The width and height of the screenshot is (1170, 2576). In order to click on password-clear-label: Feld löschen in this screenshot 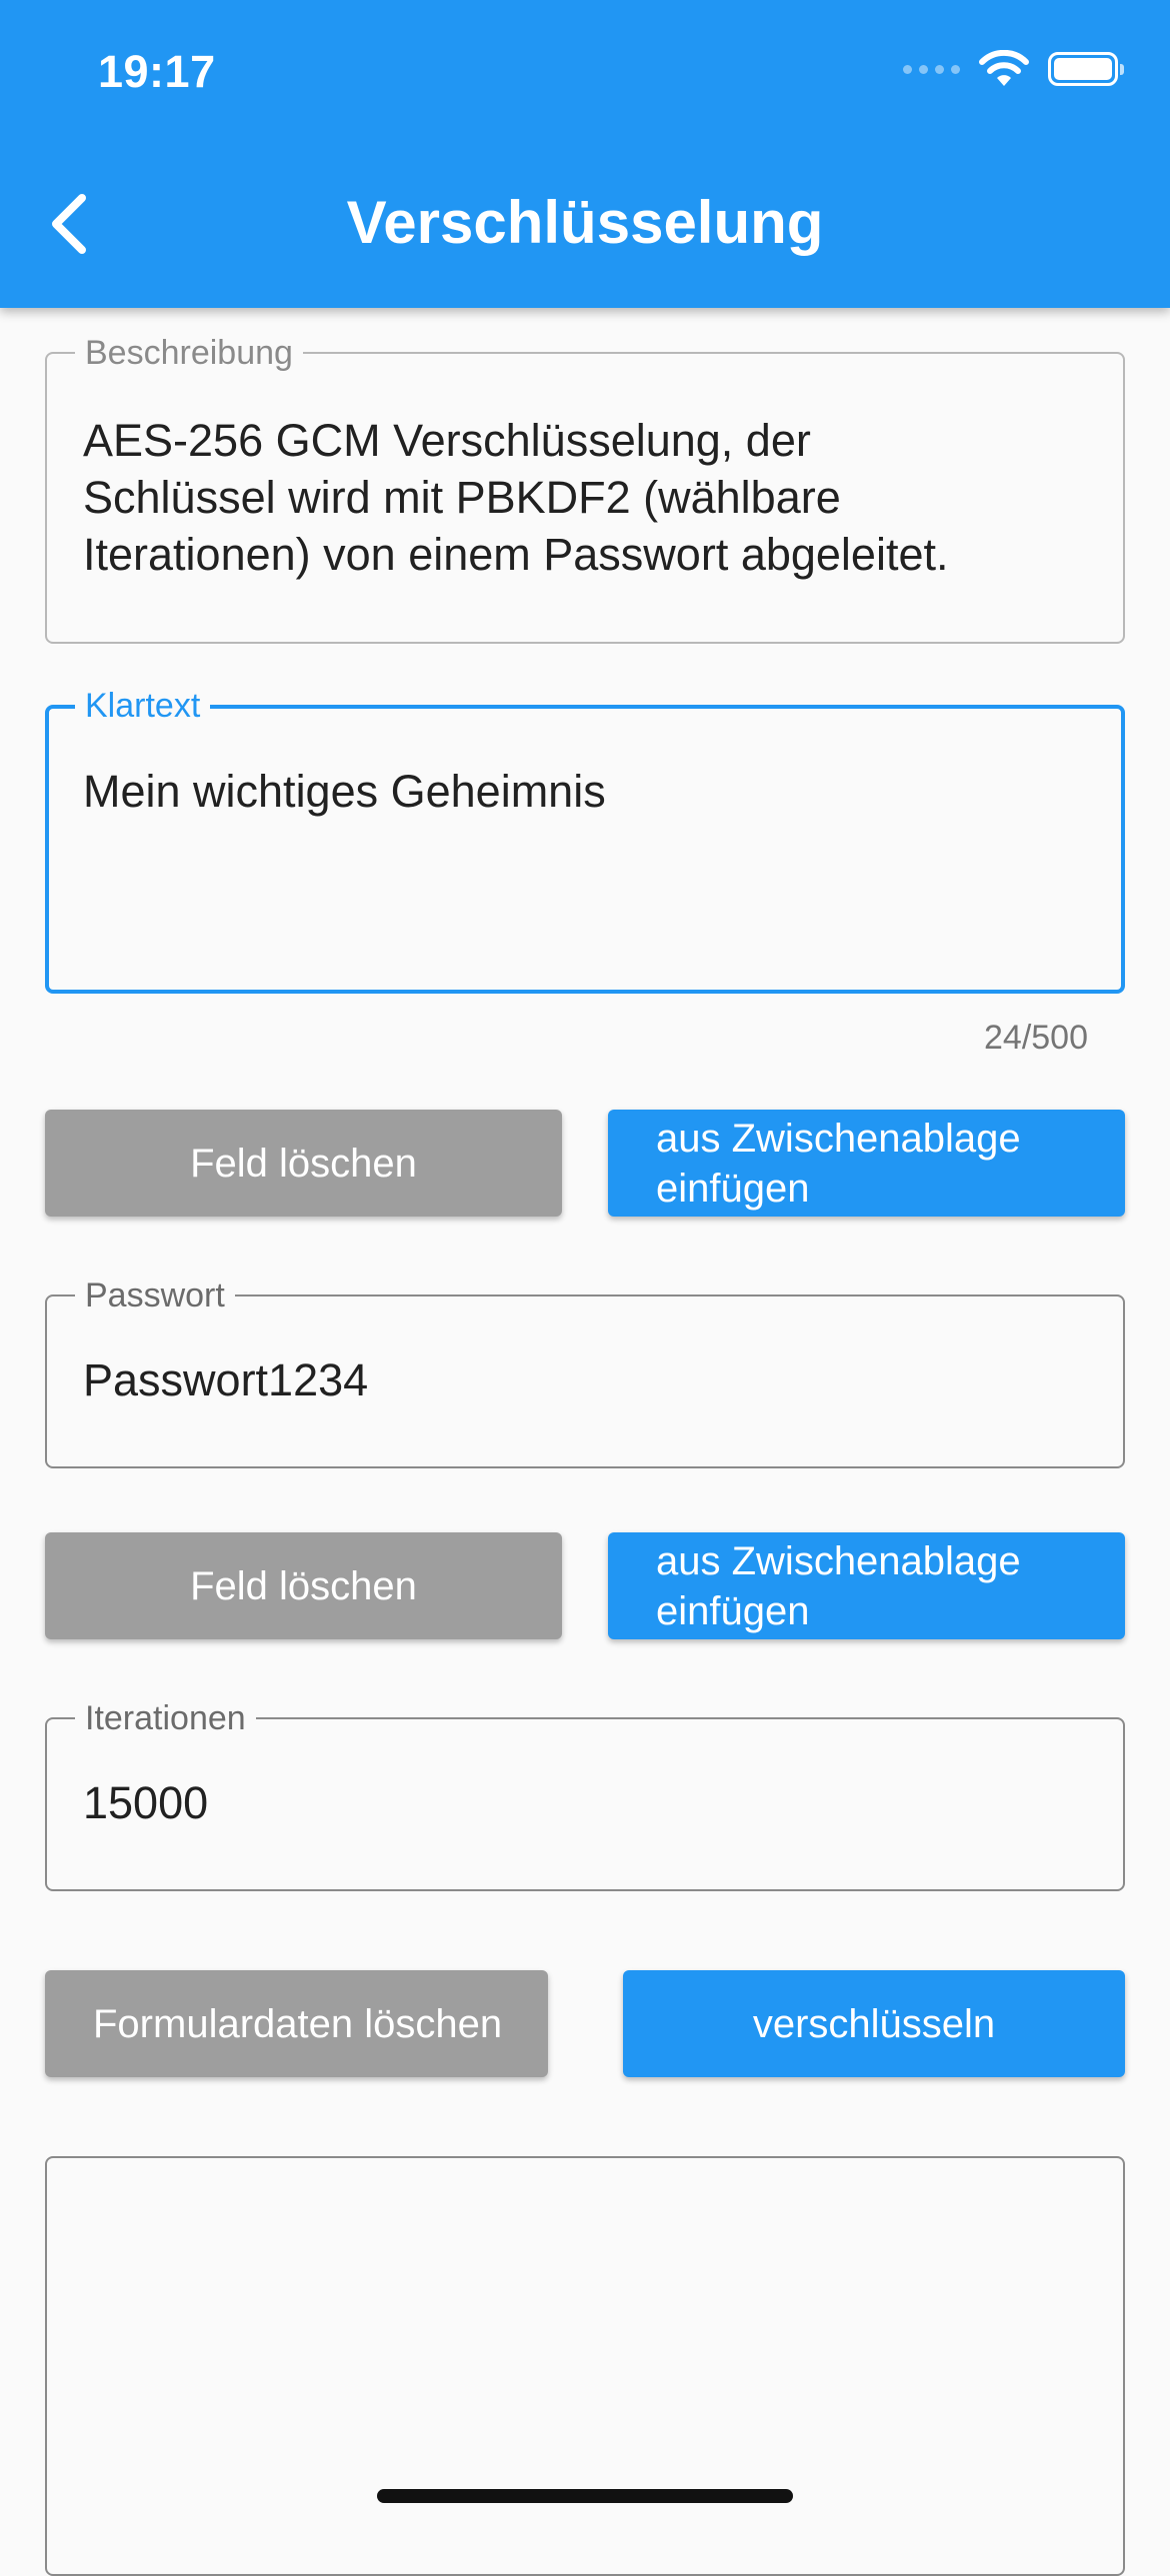, I will do `click(303, 1586)`.